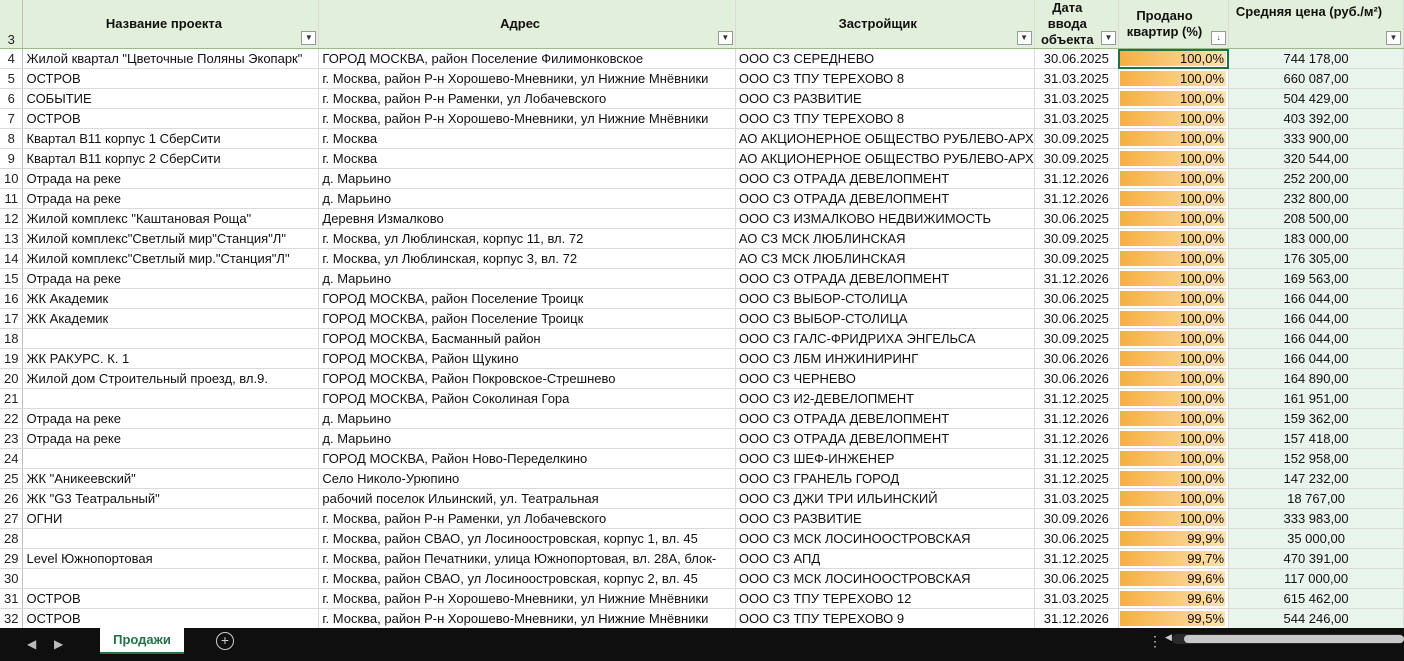  I want to click on row-number: 5, so click(12, 78).